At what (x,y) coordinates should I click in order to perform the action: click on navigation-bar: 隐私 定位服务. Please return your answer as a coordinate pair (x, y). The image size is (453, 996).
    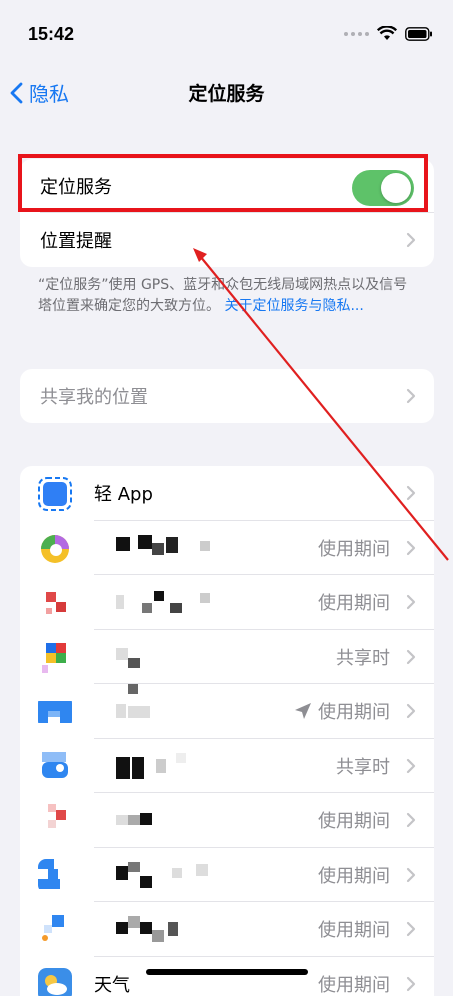
    Looking at the image, I should click on (226, 92).